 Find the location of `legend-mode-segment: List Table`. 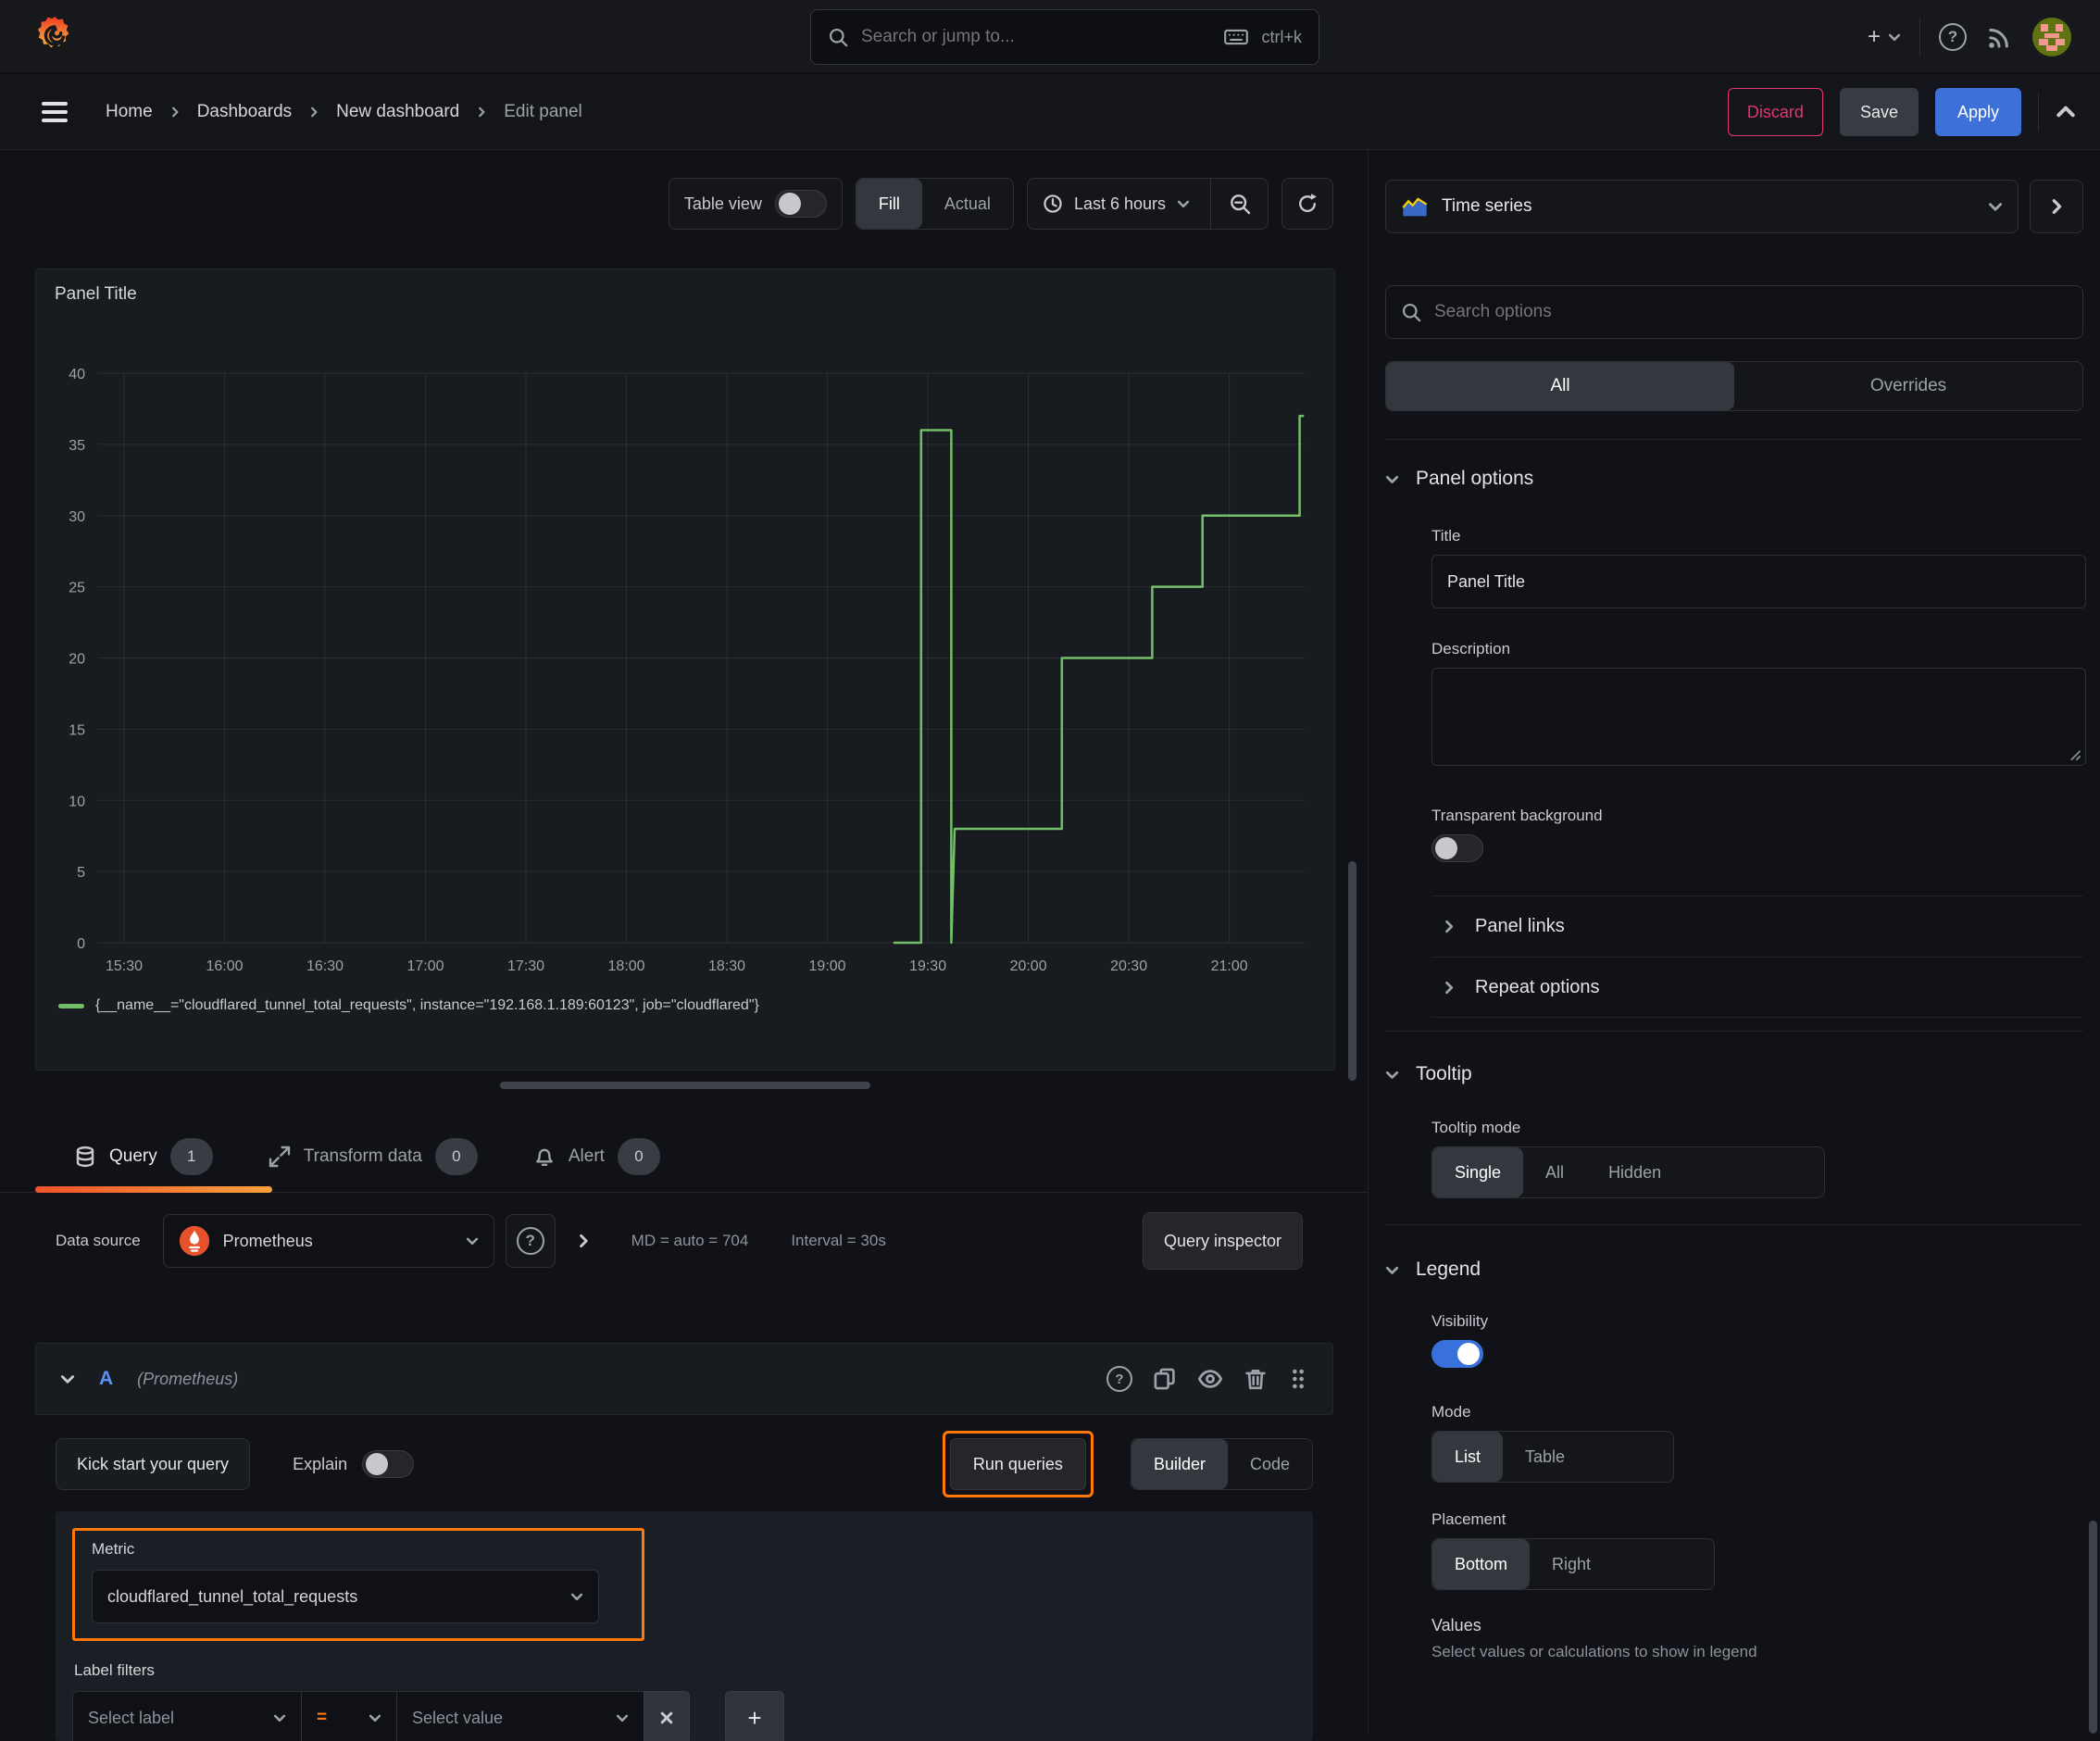

legend-mode-segment: List Table is located at coordinates (1552, 1457).